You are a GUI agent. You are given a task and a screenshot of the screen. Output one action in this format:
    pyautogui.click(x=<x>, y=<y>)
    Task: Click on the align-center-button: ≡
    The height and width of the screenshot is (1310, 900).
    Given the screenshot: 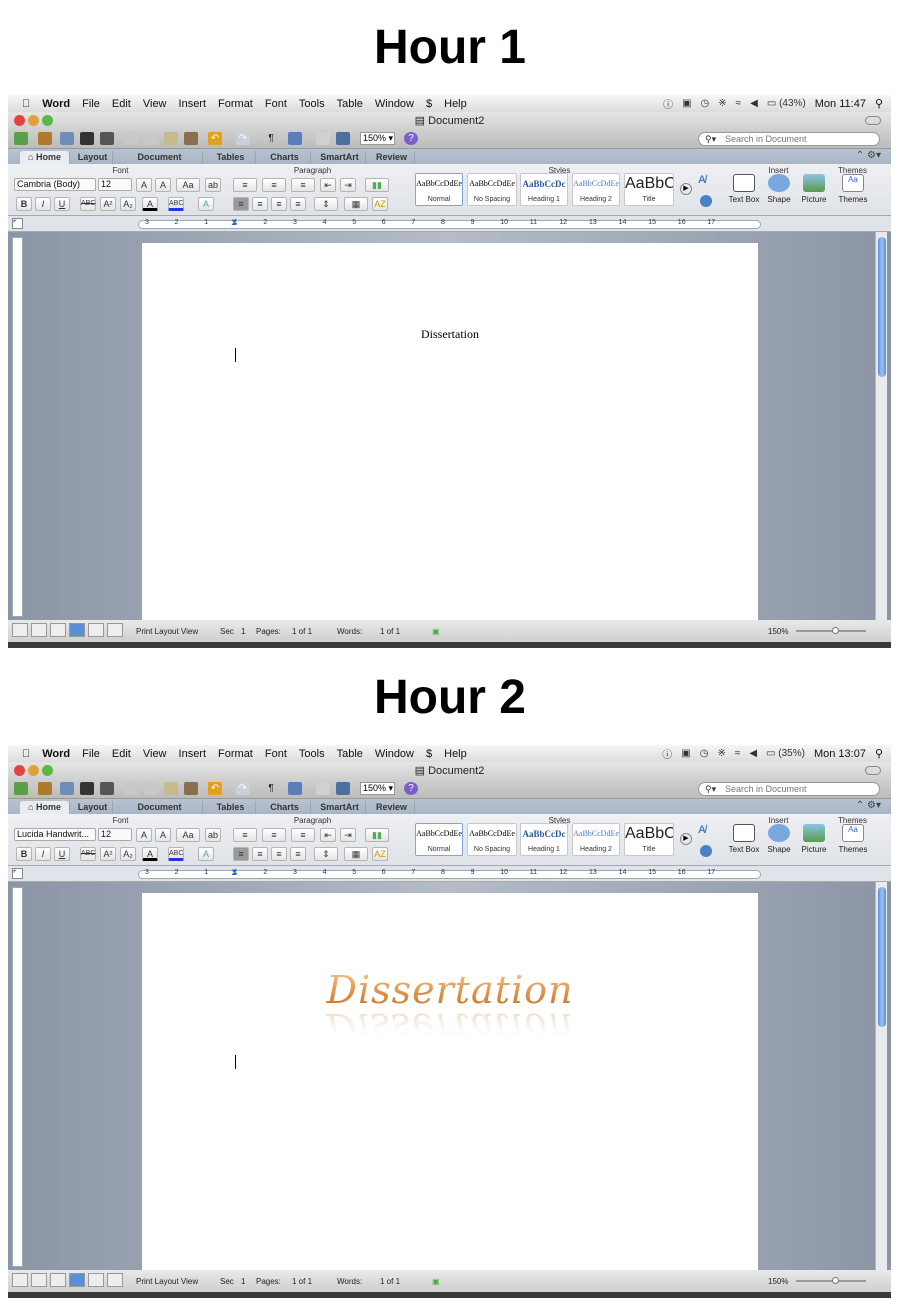 What is the action you would take?
    pyautogui.click(x=260, y=854)
    